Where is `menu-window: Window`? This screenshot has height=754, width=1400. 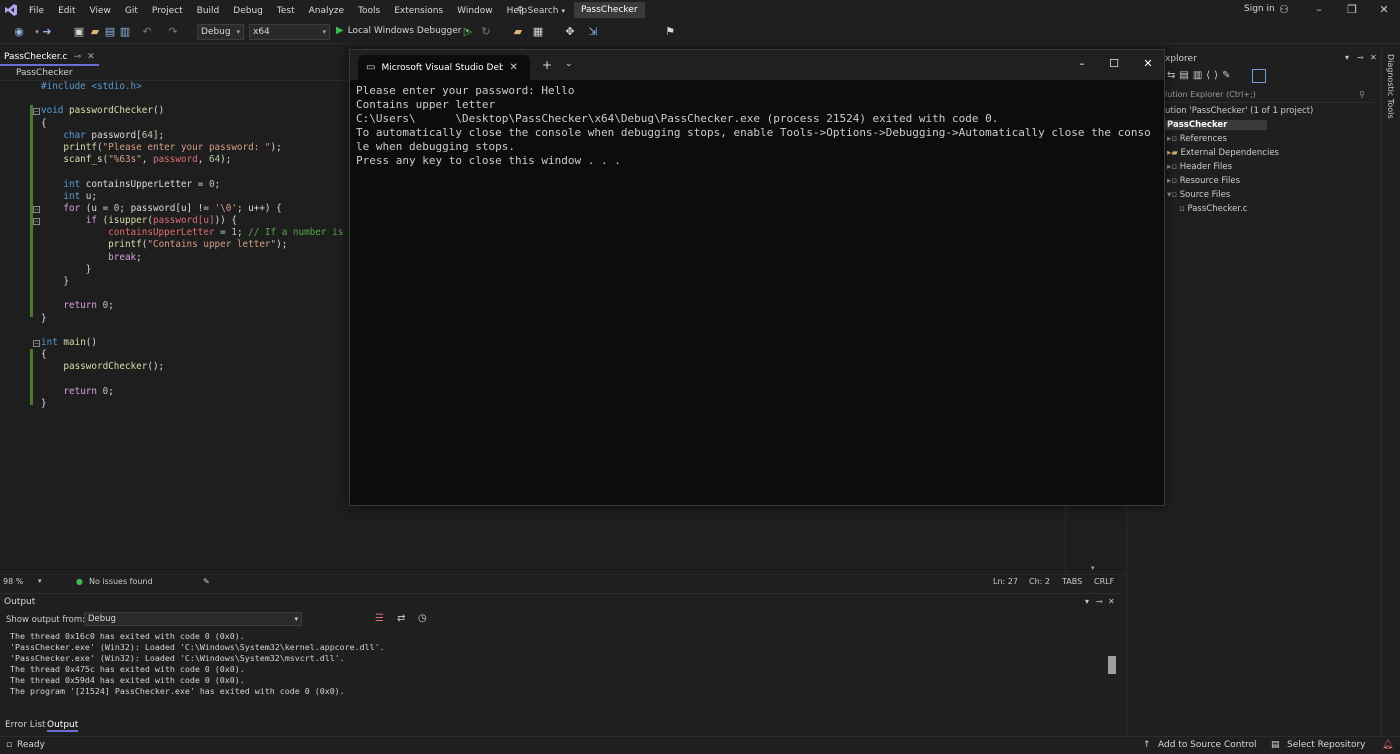
menu-window: Window is located at coordinates (475, 11).